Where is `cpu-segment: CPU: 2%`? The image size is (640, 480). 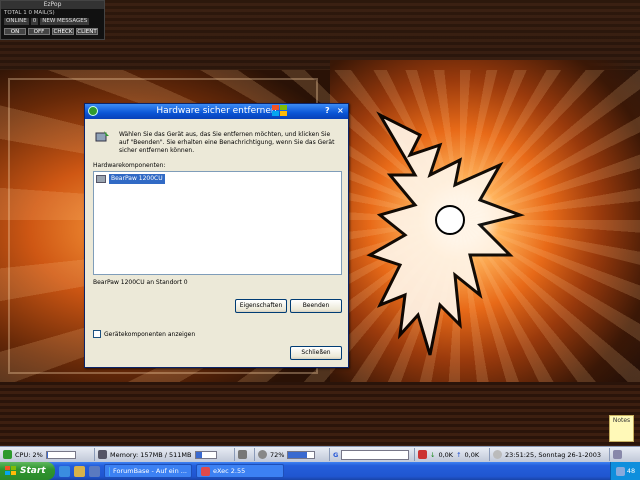 cpu-segment: CPU: 2% is located at coordinates (47, 454).